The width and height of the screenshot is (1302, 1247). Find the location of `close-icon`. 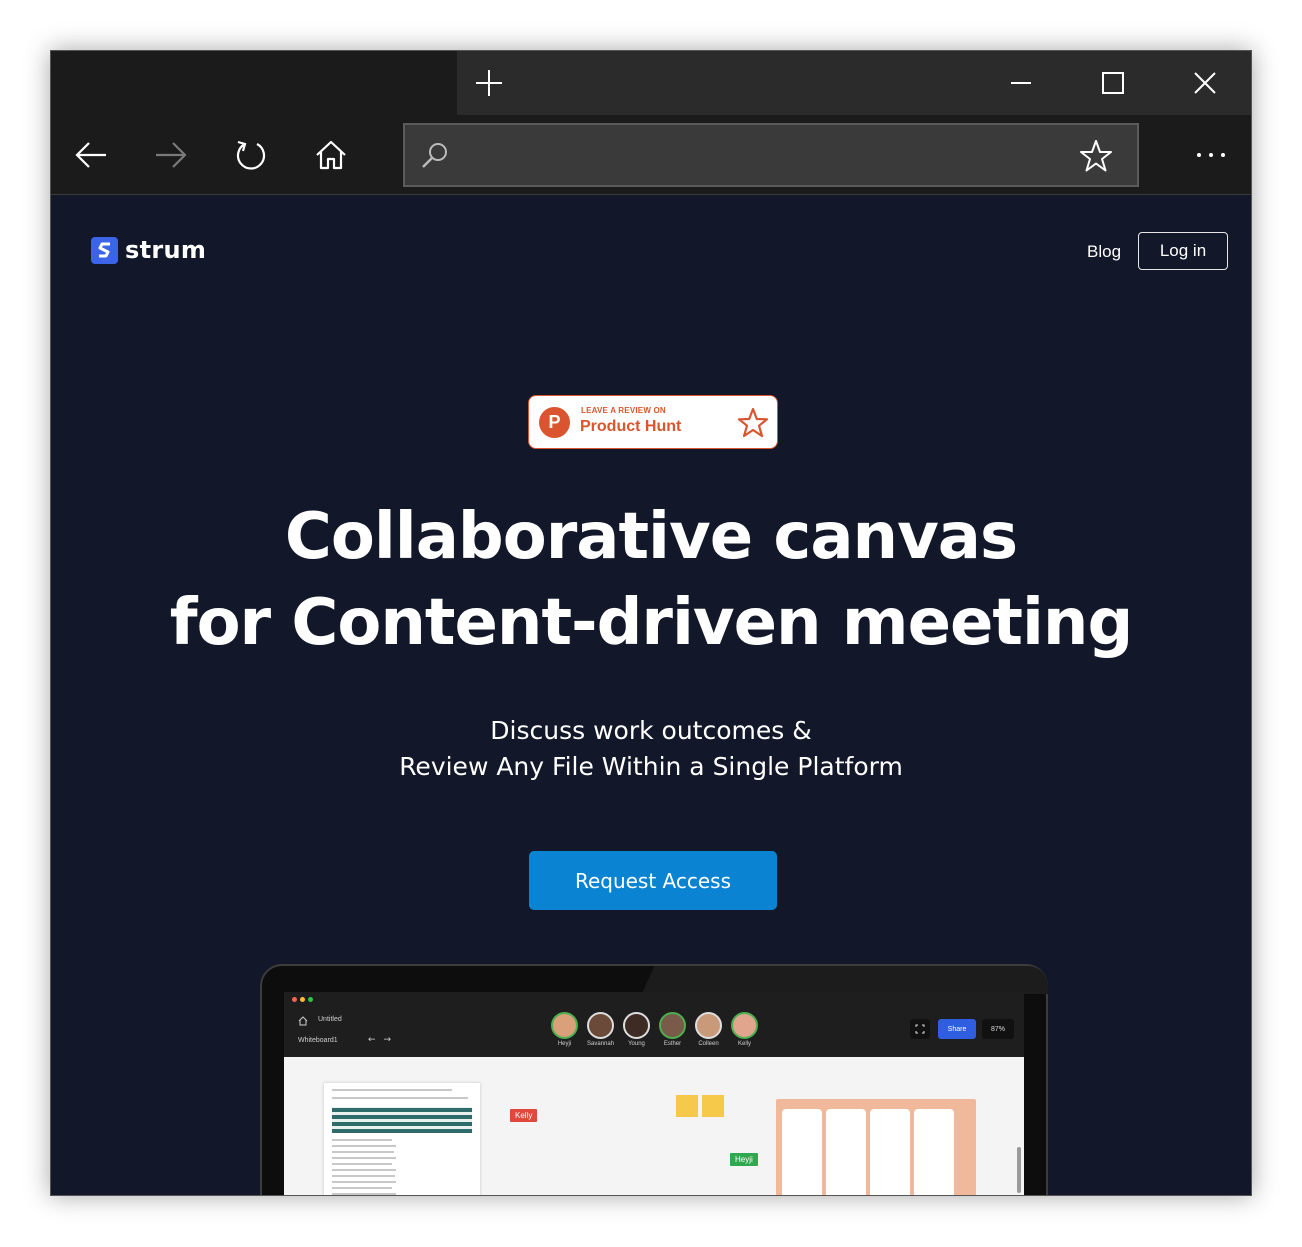

close-icon is located at coordinates (1205, 83).